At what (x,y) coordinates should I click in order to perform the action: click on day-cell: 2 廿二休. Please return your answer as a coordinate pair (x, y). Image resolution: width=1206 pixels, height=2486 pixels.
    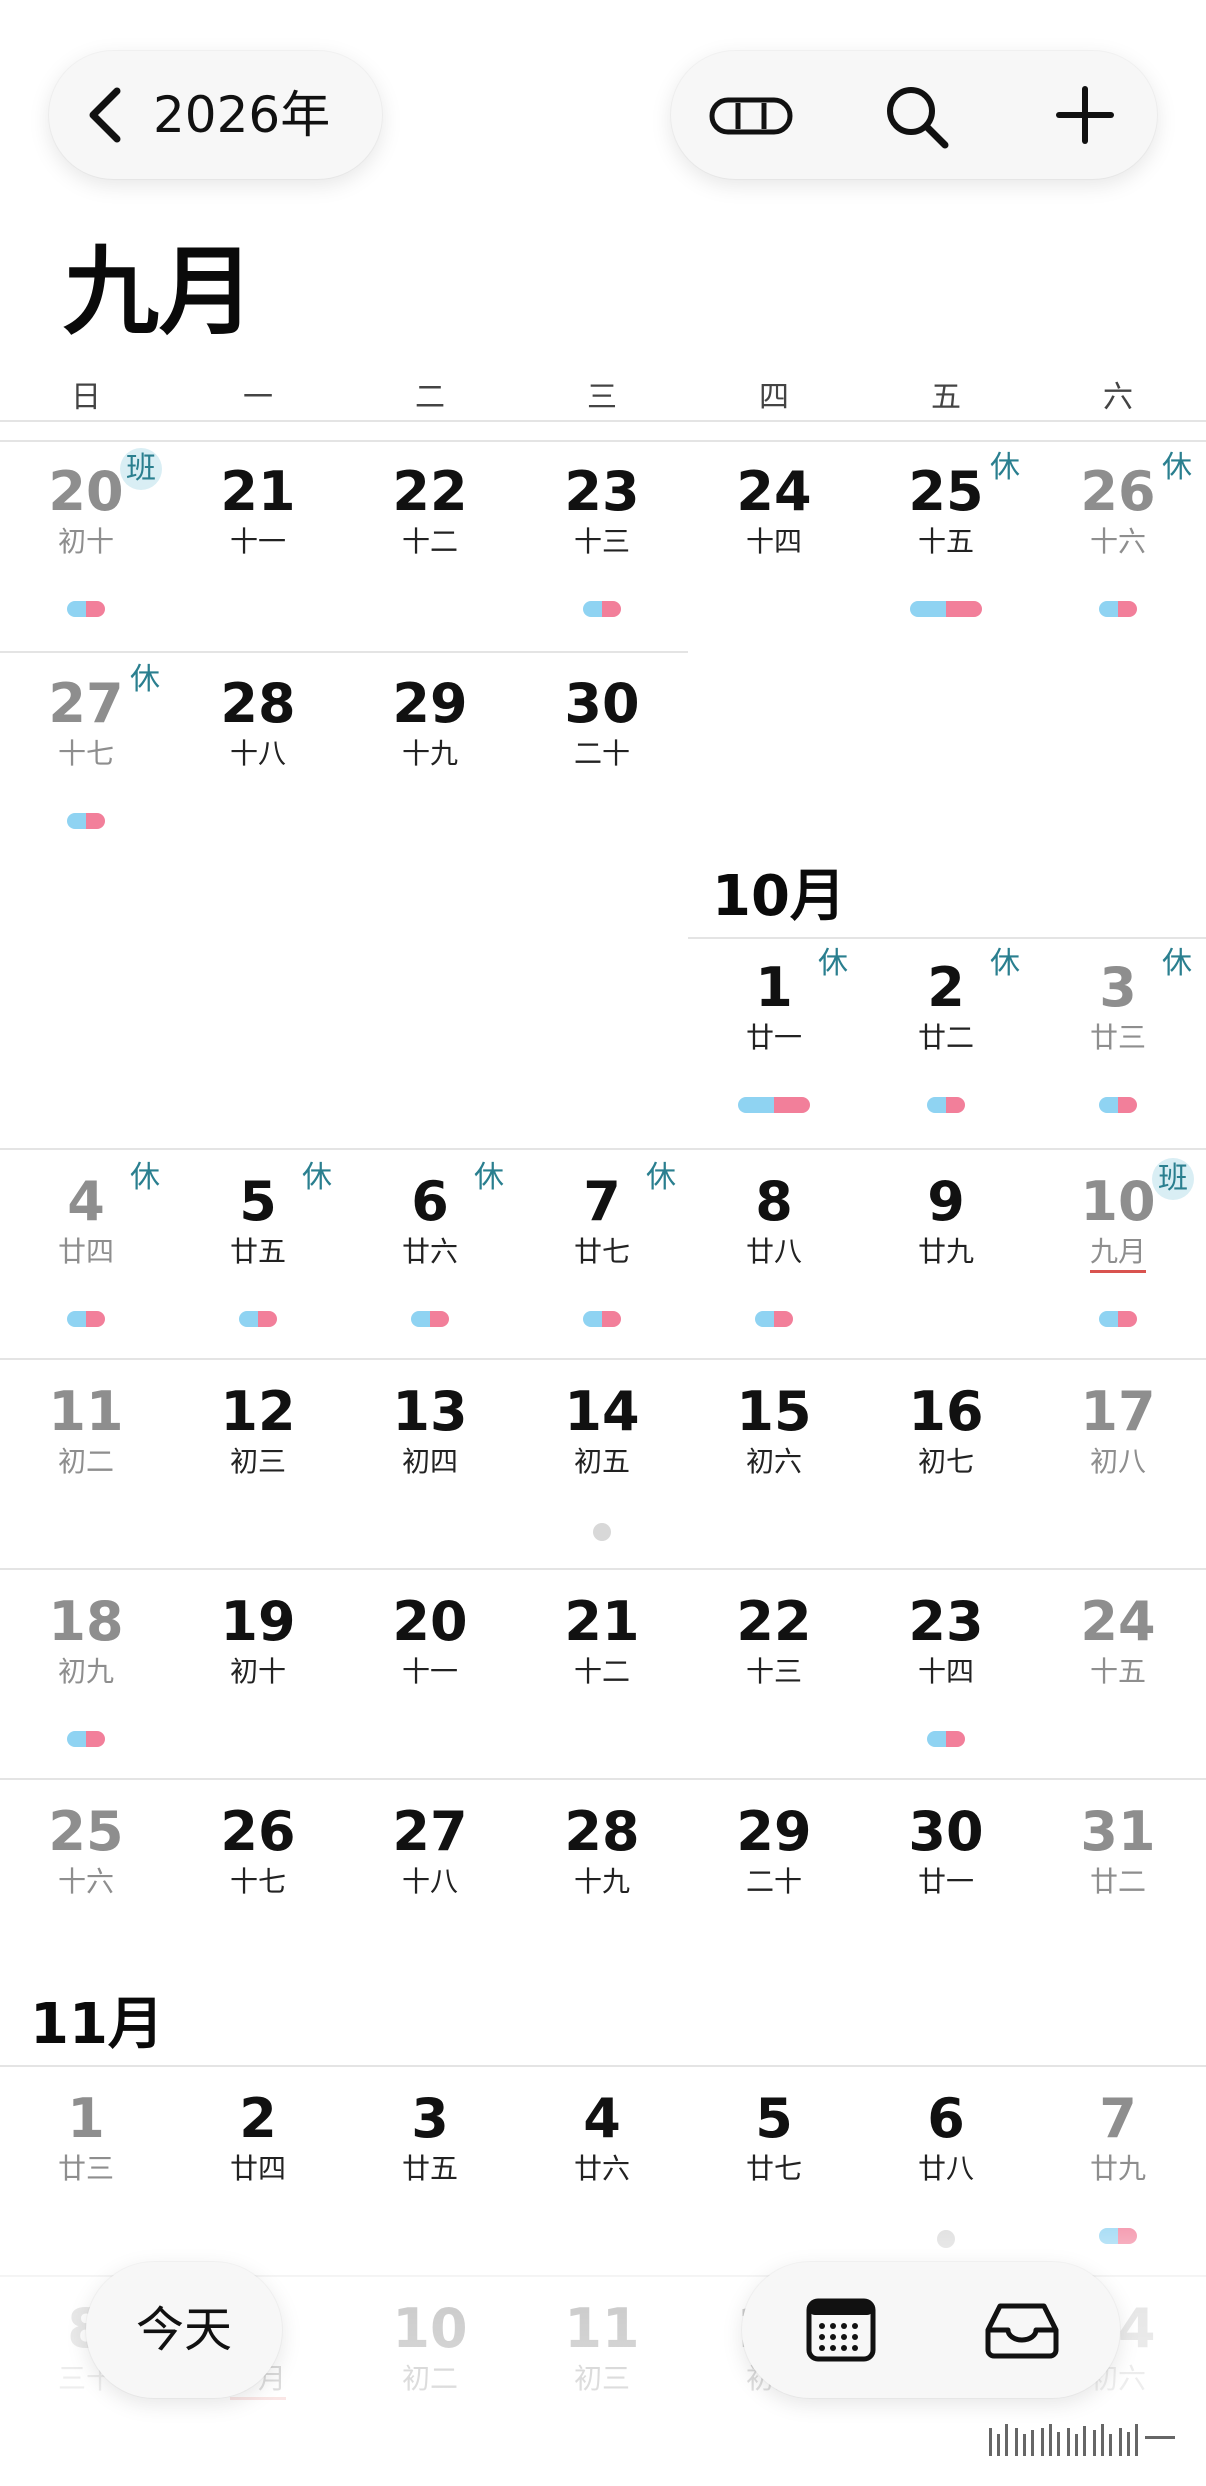
    Looking at the image, I should click on (946, 1038).